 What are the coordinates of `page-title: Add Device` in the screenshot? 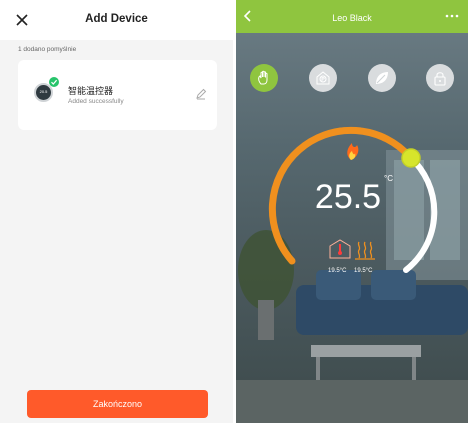 It's located at (116, 19).